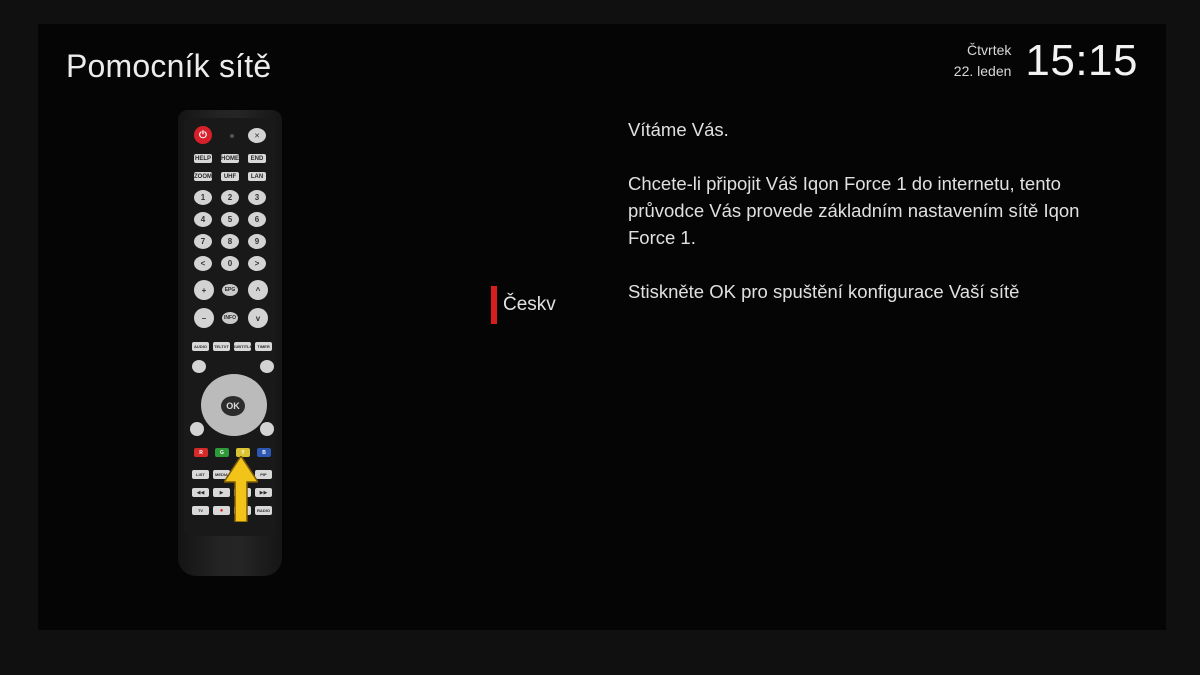 The width and height of the screenshot is (1200, 675). Describe the element at coordinates (257, 158) in the screenshot. I see `end-button: END` at that location.